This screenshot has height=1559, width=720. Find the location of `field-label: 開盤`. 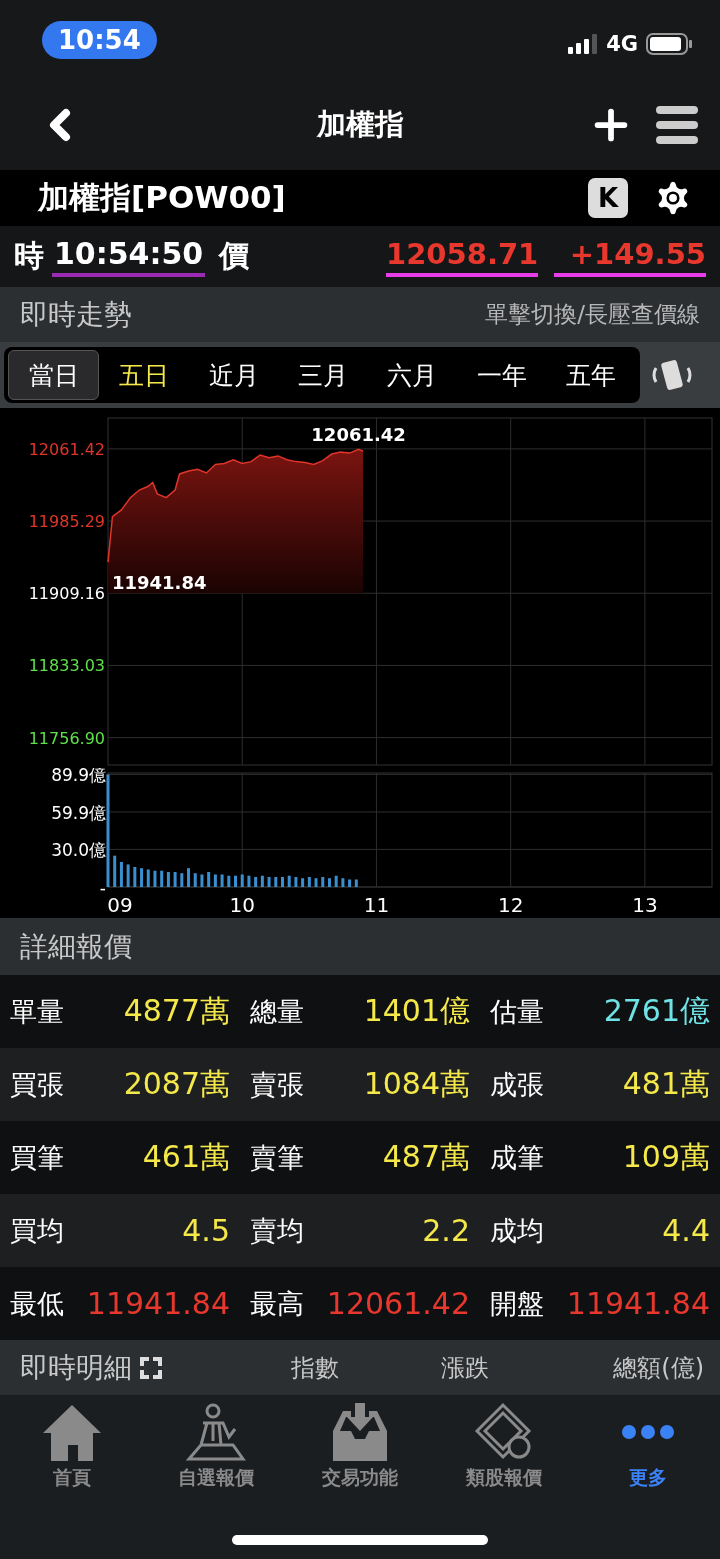

field-label: 開盤 is located at coordinates (517, 1303).